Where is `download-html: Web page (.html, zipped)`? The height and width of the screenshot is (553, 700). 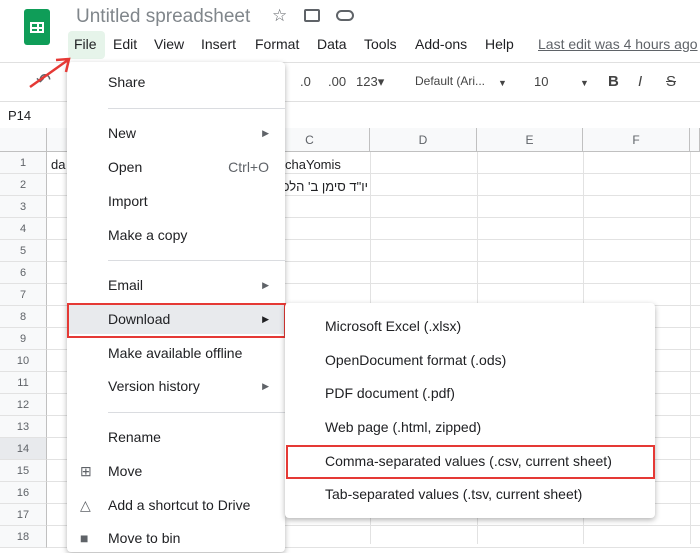
download-html: Web page (.html, zipped) is located at coordinates (470, 427).